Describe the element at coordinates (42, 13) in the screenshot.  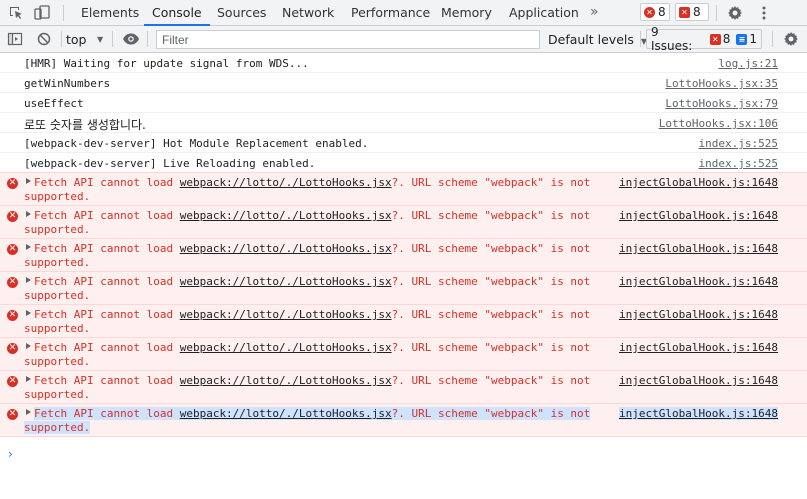
I see `device-toolbar-icon` at that location.